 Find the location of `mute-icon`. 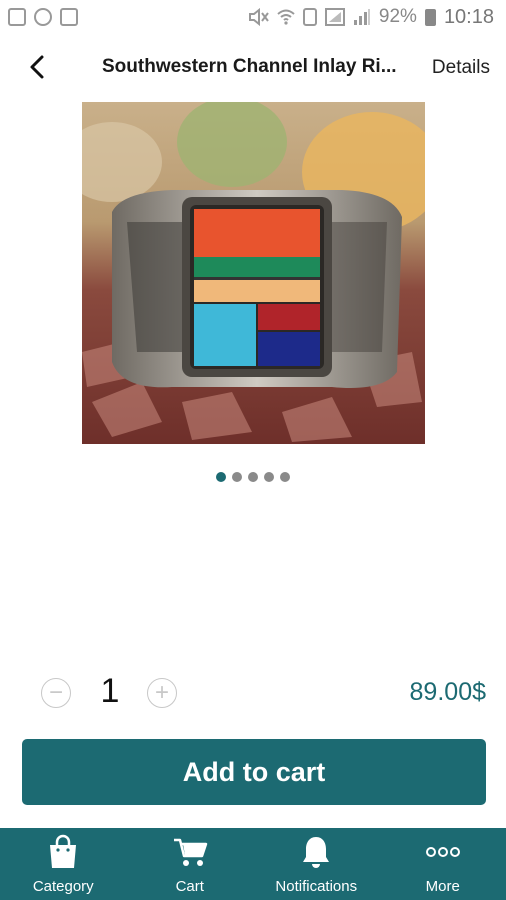

mute-icon is located at coordinates (258, 17).